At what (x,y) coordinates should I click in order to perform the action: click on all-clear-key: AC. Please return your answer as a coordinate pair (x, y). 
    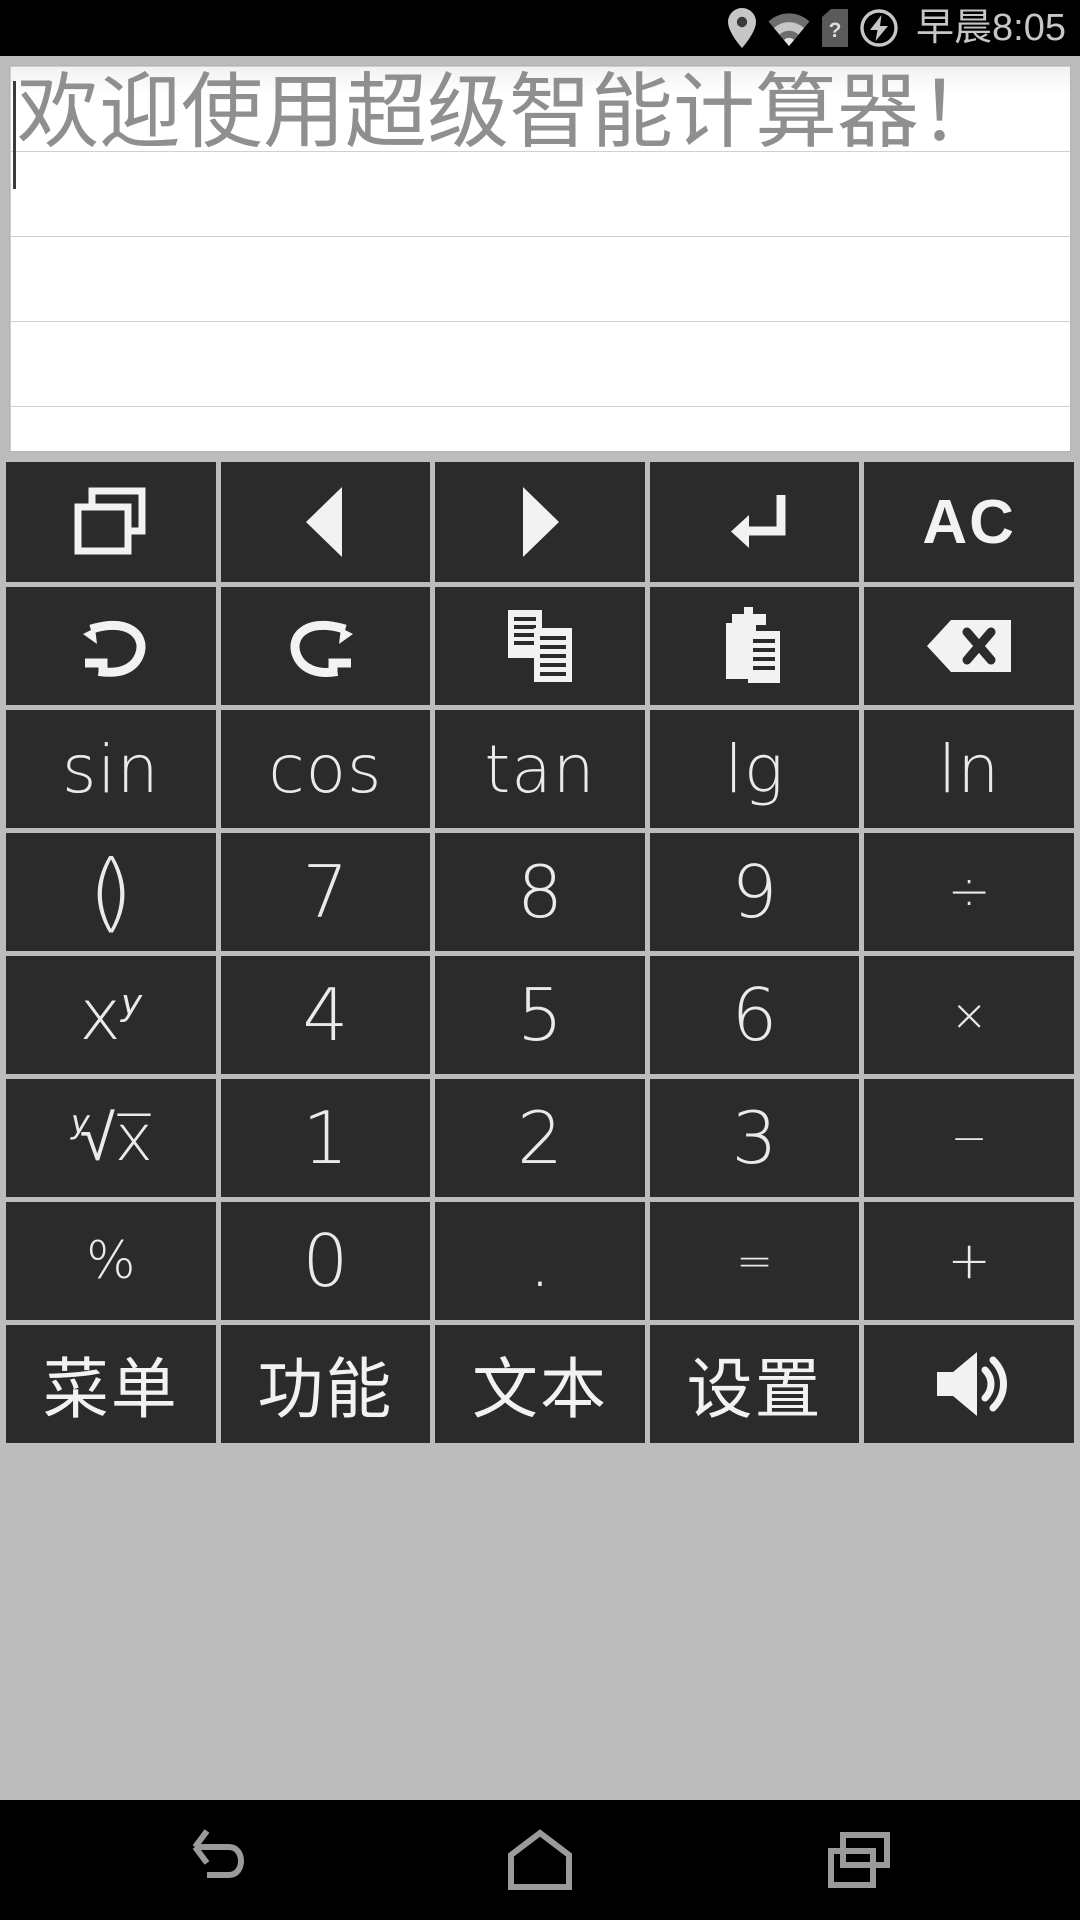
    Looking at the image, I should click on (969, 522).